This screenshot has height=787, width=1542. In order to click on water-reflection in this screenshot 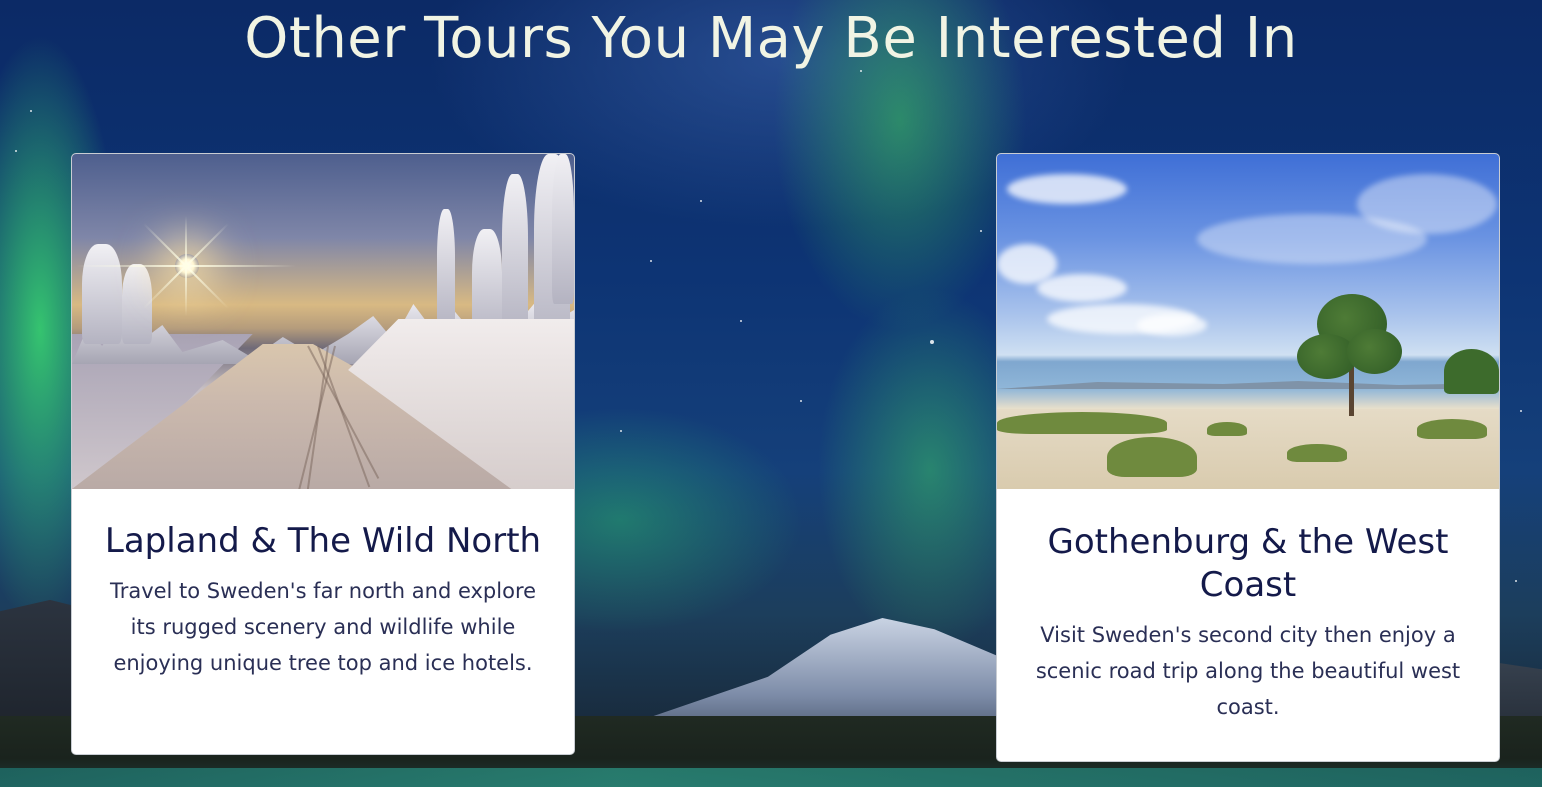, I will do `click(771, 777)`.